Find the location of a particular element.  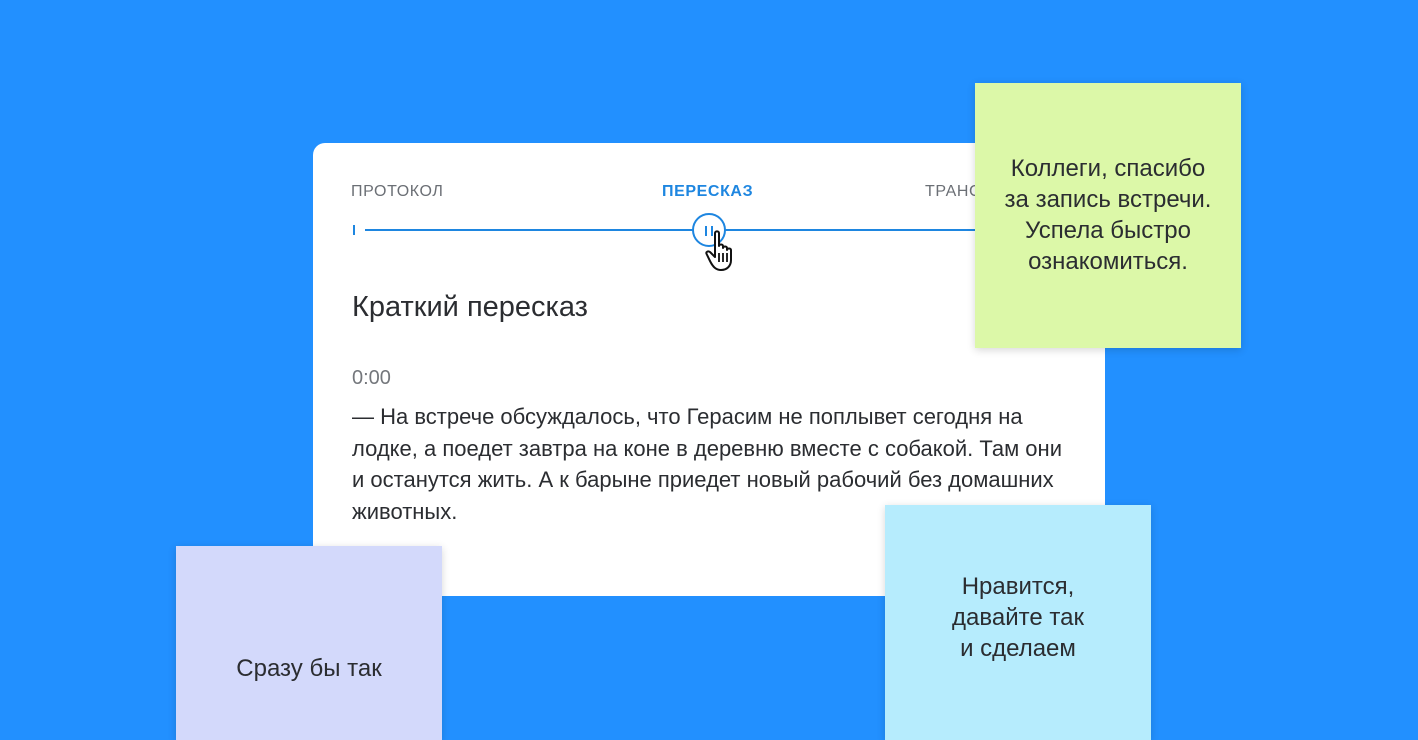

sticky-note-like-it: Нравится, давайте так и сделаем is located at coordinates (1018, 622).